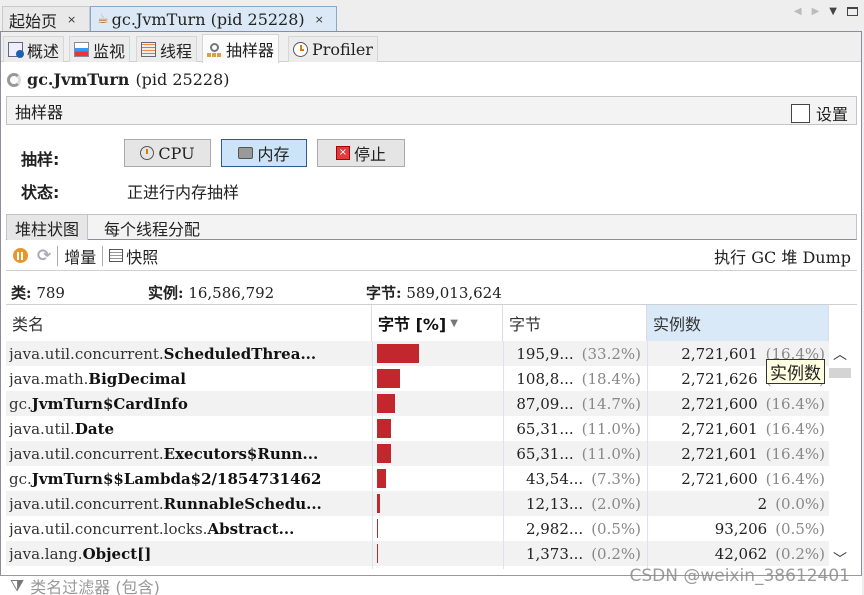  What do you see at coordinates (616, 553) in the screenshot?
I see `bytes-percent: (0.2%)` at bounding box center [616, 553].